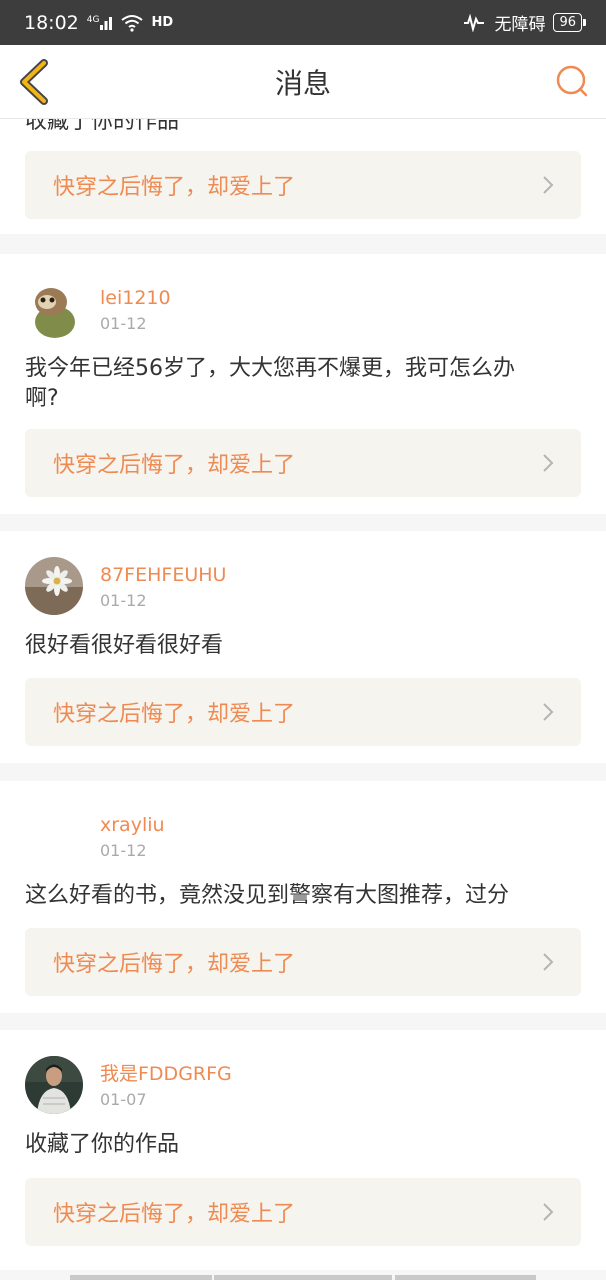 The height and width of the screenshot is (1280, 606). Describe the element at coordinates (124, 645) in the screenshot. I see `comment-text: 很好看很好看很好看` at that location.